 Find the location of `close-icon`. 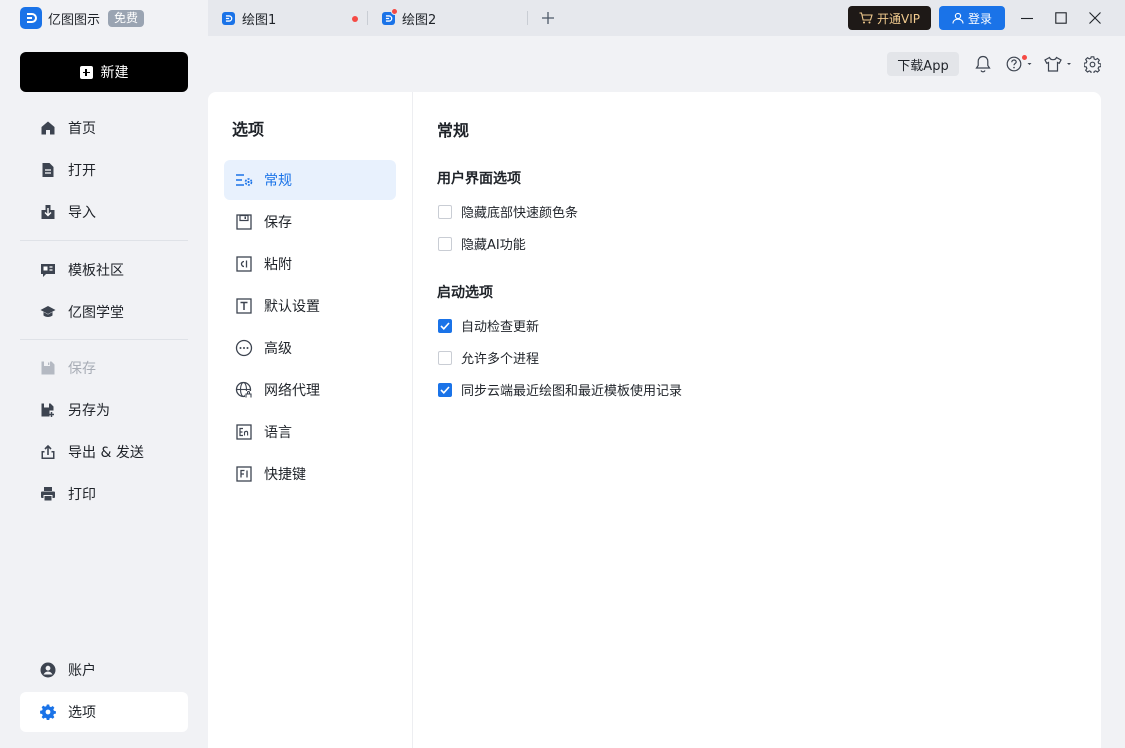

close-icon is located at coordinates (1095, 18).